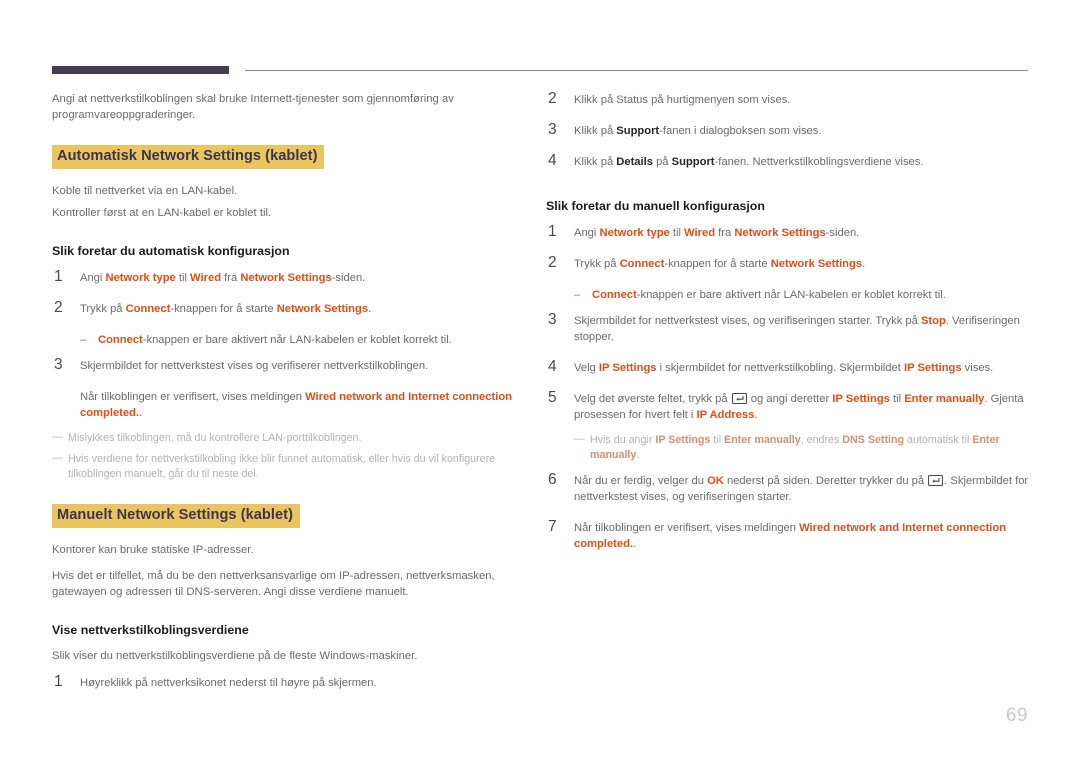  I want to click on step-text-part: på, so click(662, 162).